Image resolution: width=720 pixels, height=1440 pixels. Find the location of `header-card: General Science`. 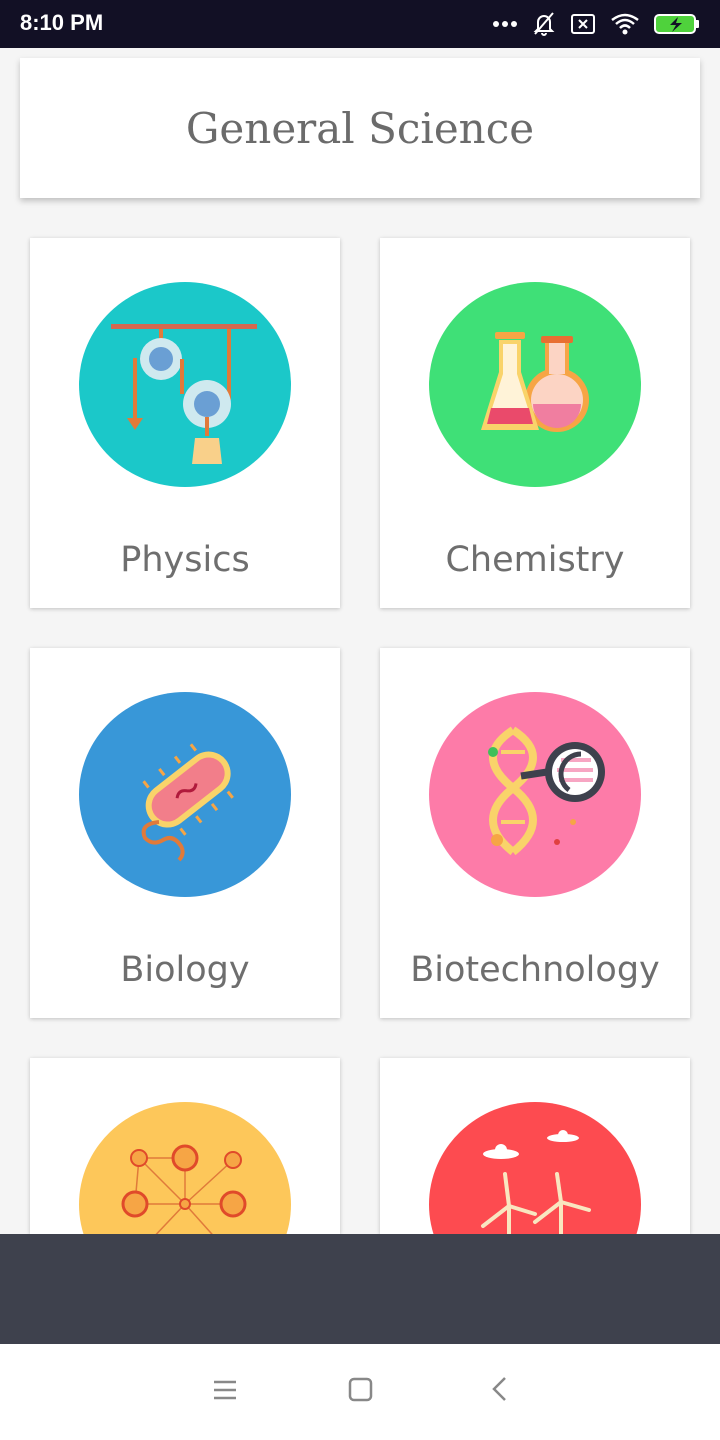

header-card: General Science is located at coordinates (360, 128).